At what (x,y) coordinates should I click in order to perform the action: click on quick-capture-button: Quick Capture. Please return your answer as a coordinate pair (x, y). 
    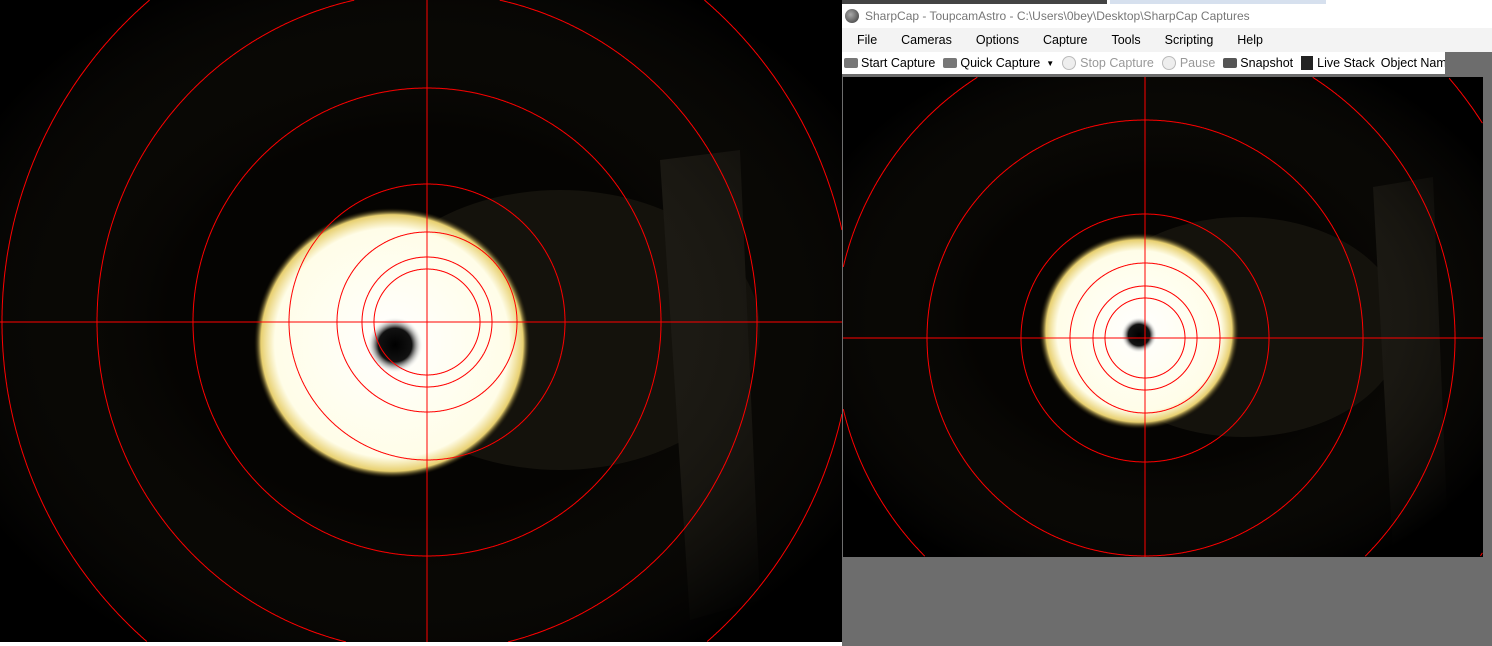
    Looking at the image, I should click on (990, 63).